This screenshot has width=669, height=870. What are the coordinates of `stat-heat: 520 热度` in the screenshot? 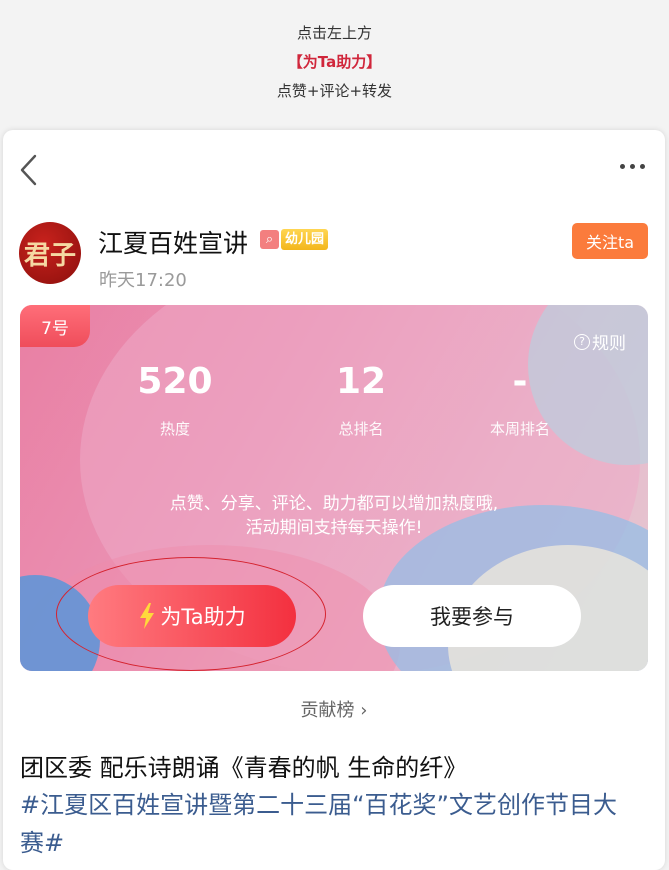 It's located at (175, 399).